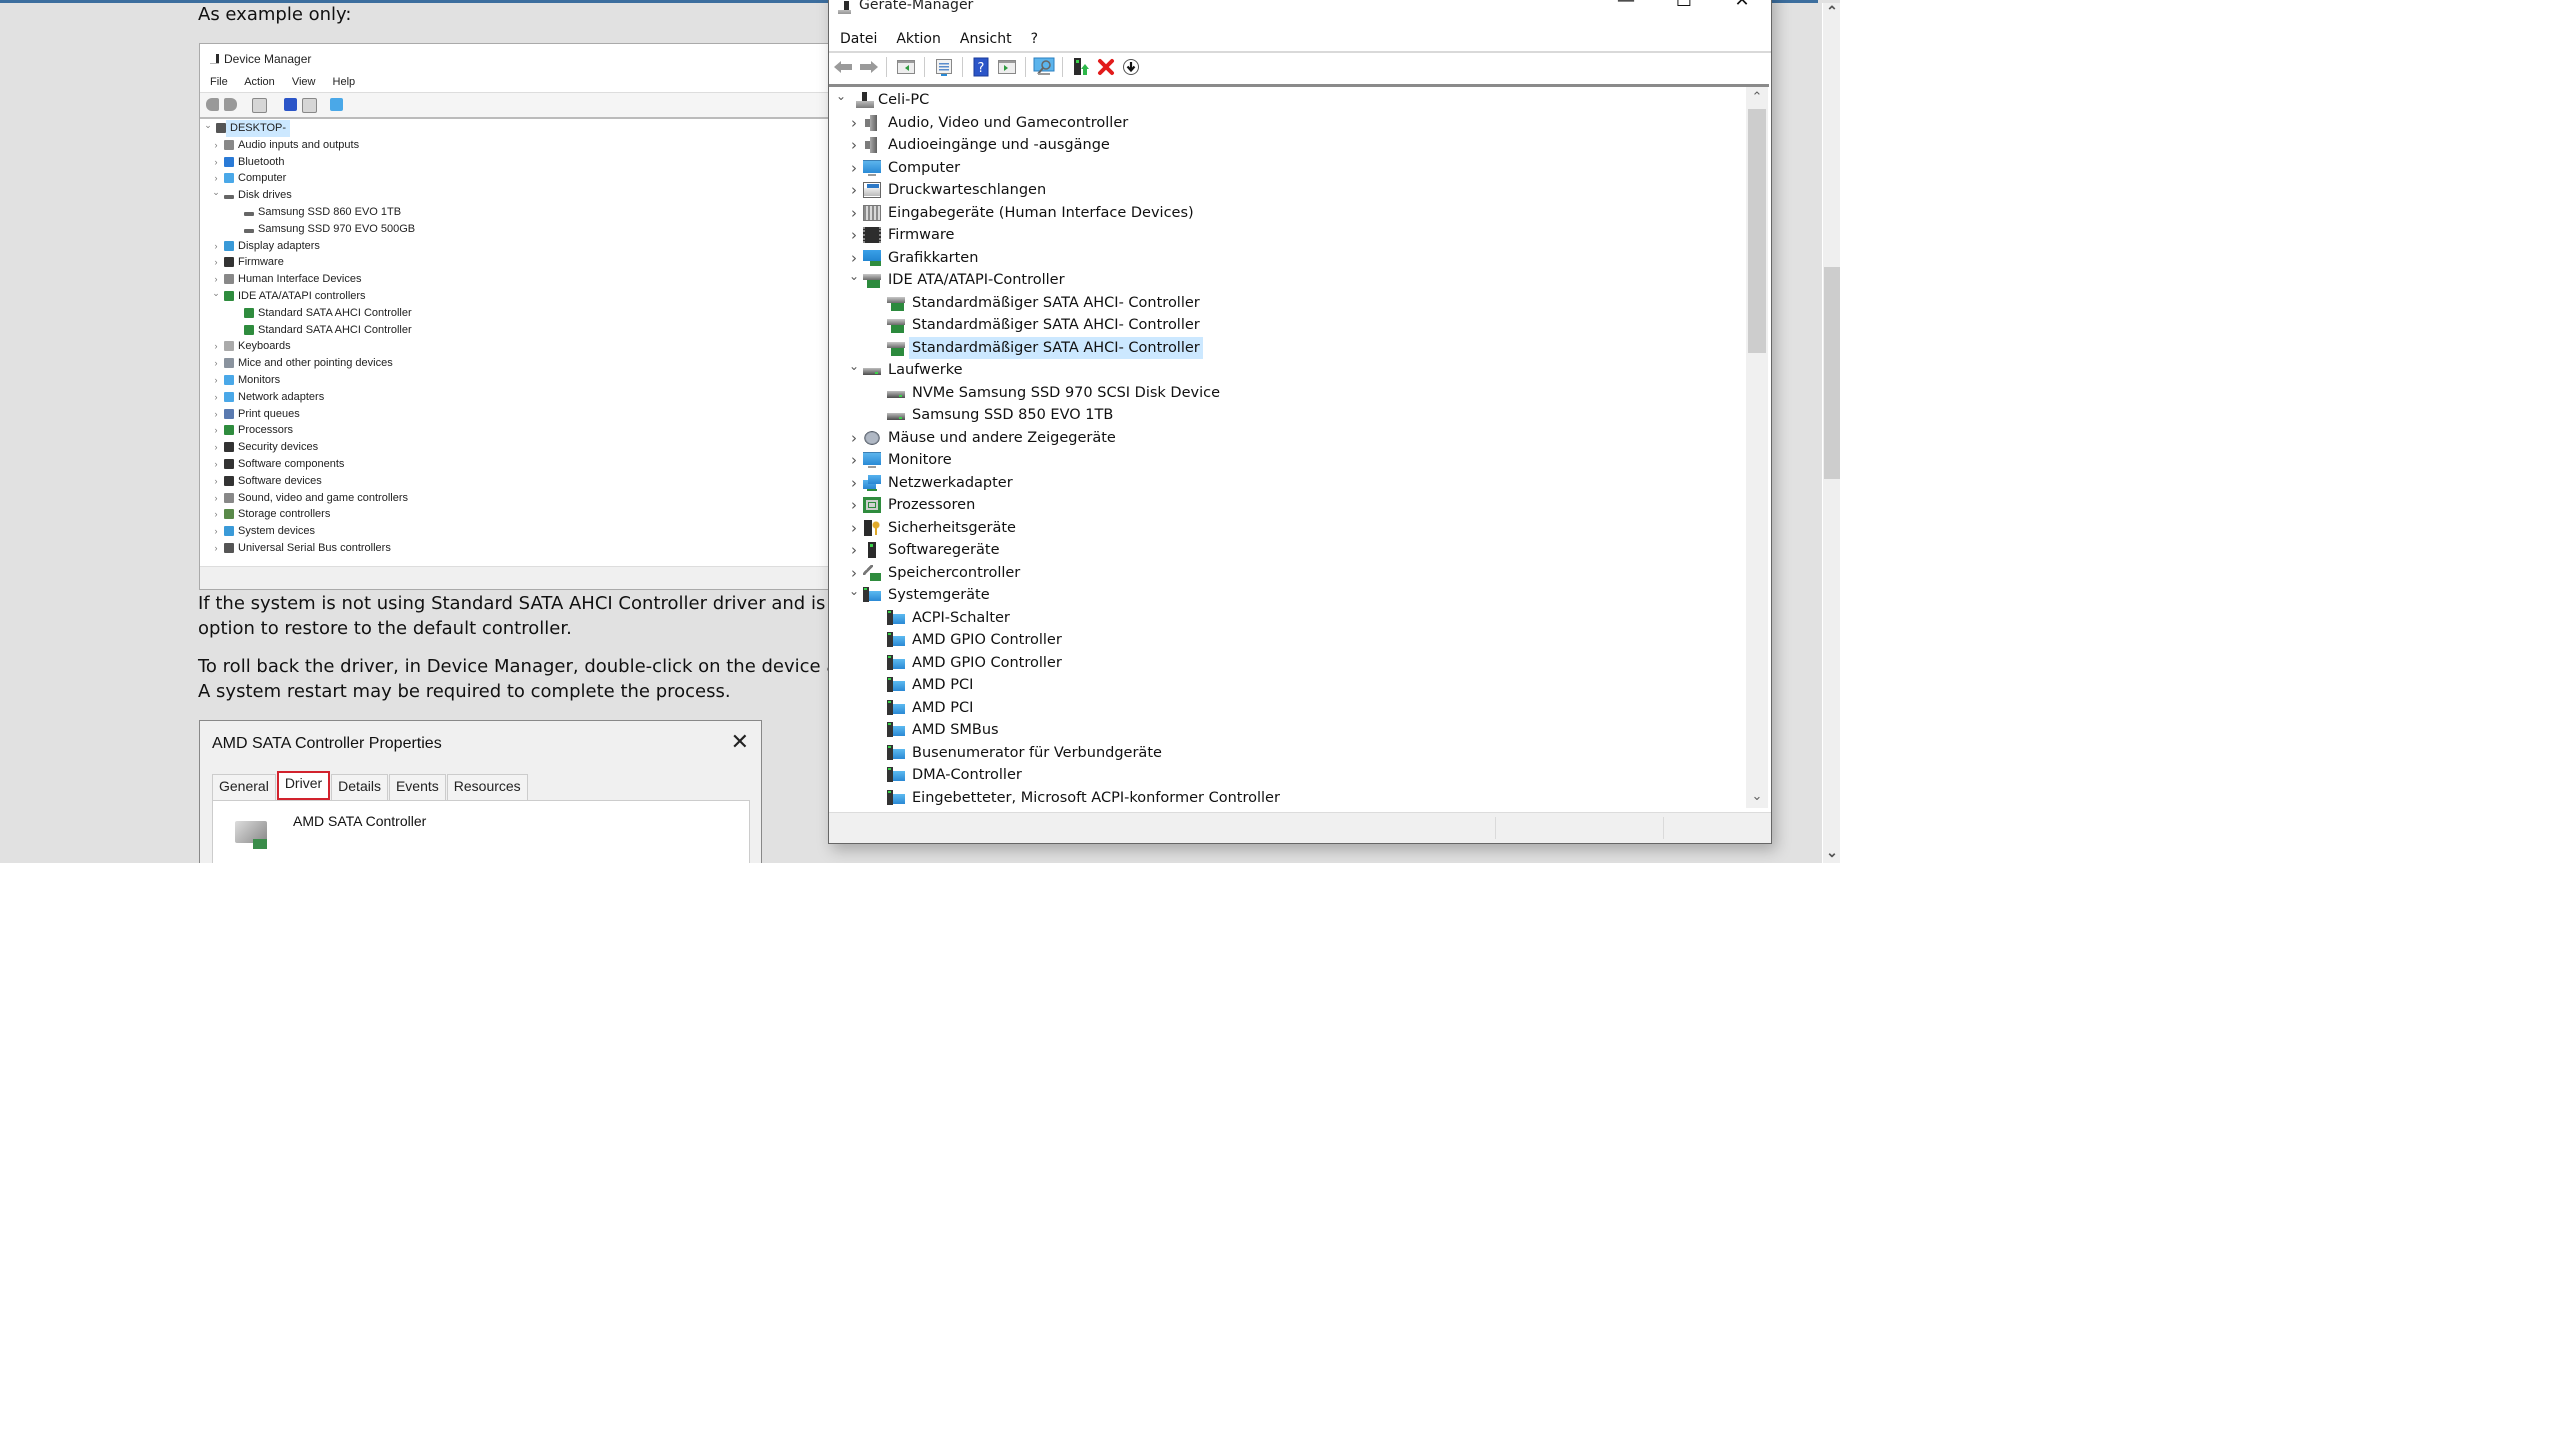  Describe the element at coordinates (1286, 618) in the screenshot. I see `tree-item: ACPI-Schalter` at that location.